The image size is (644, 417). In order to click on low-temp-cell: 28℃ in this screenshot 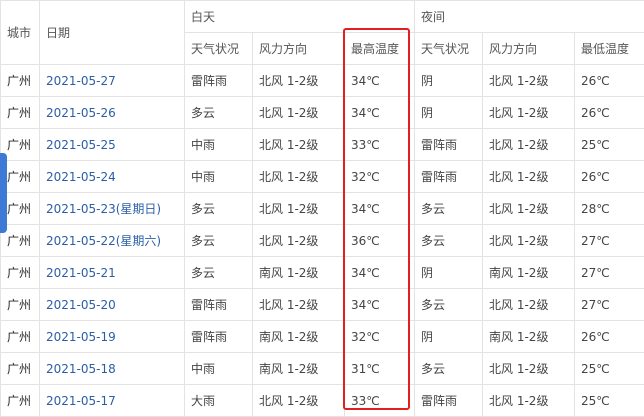, I will do `click(609, 209)`.